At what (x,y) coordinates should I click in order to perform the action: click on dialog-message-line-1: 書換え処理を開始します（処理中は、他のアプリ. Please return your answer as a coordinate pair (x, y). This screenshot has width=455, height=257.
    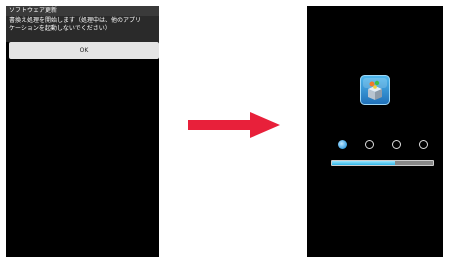
    Looking at the image, I should click on (75, 20).